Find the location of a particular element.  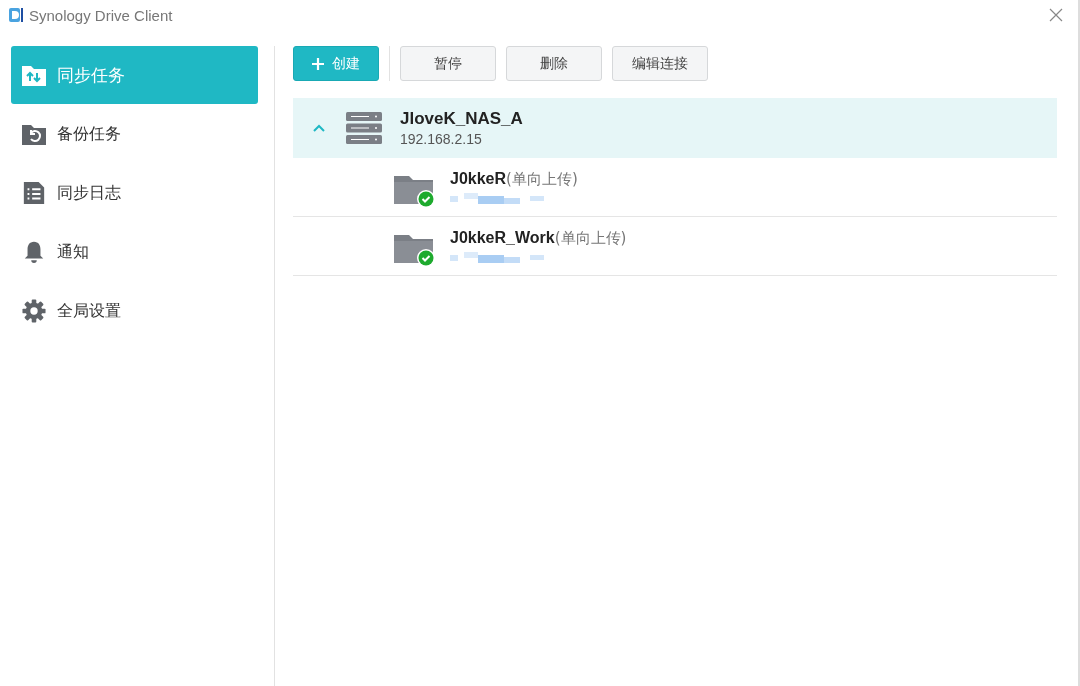

toolbar-button: 删除 is located at coordinates (554, 63).